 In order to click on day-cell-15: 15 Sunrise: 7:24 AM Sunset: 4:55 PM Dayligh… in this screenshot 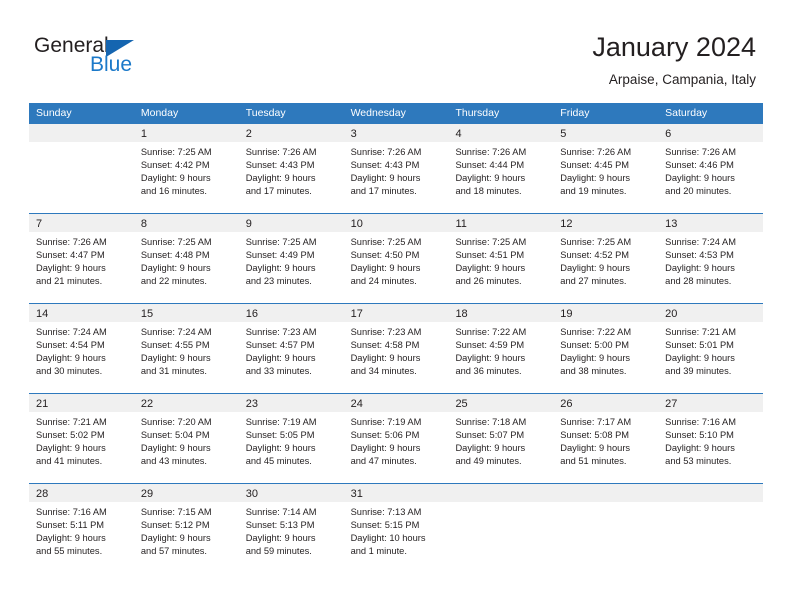, I will do `click(186, 348)`.